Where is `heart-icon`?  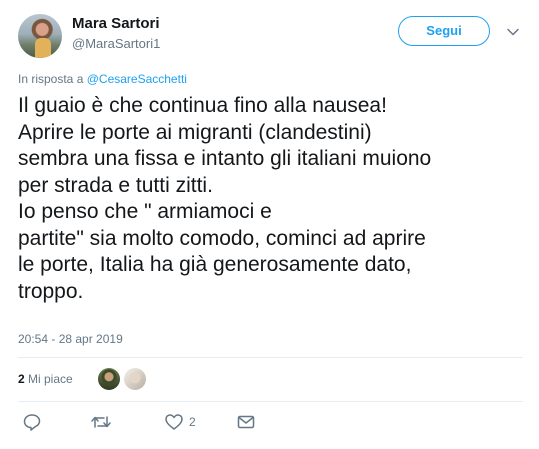 heart-icon is located at coordinates (174, 422).